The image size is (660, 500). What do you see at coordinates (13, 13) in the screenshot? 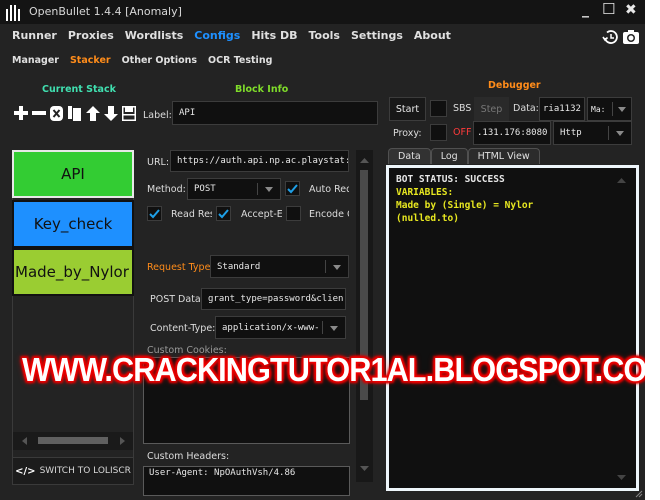
I see `openbullet-logo-icon` at bounding box center [13, 13].